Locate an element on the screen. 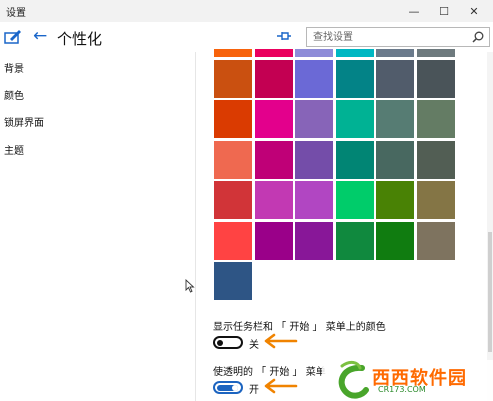 The width and height of the screenshot is (493, 401). transparency-label: 使透明的 「 开始 」 菜单 is located at coordinates (269, 372).